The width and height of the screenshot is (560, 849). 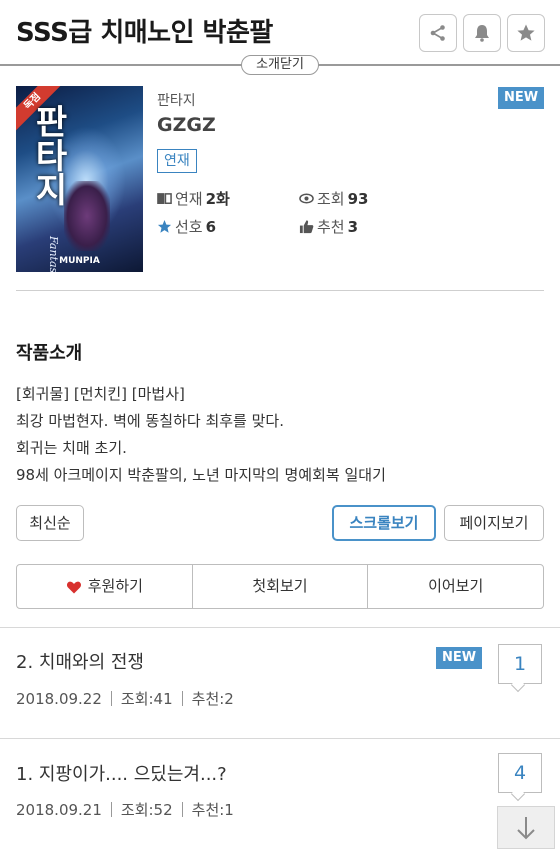 What do you see at coordinates (212, 699) in the screenshot?
I see `episode-recommends: 추천:2` at bounding box center [212, 699].